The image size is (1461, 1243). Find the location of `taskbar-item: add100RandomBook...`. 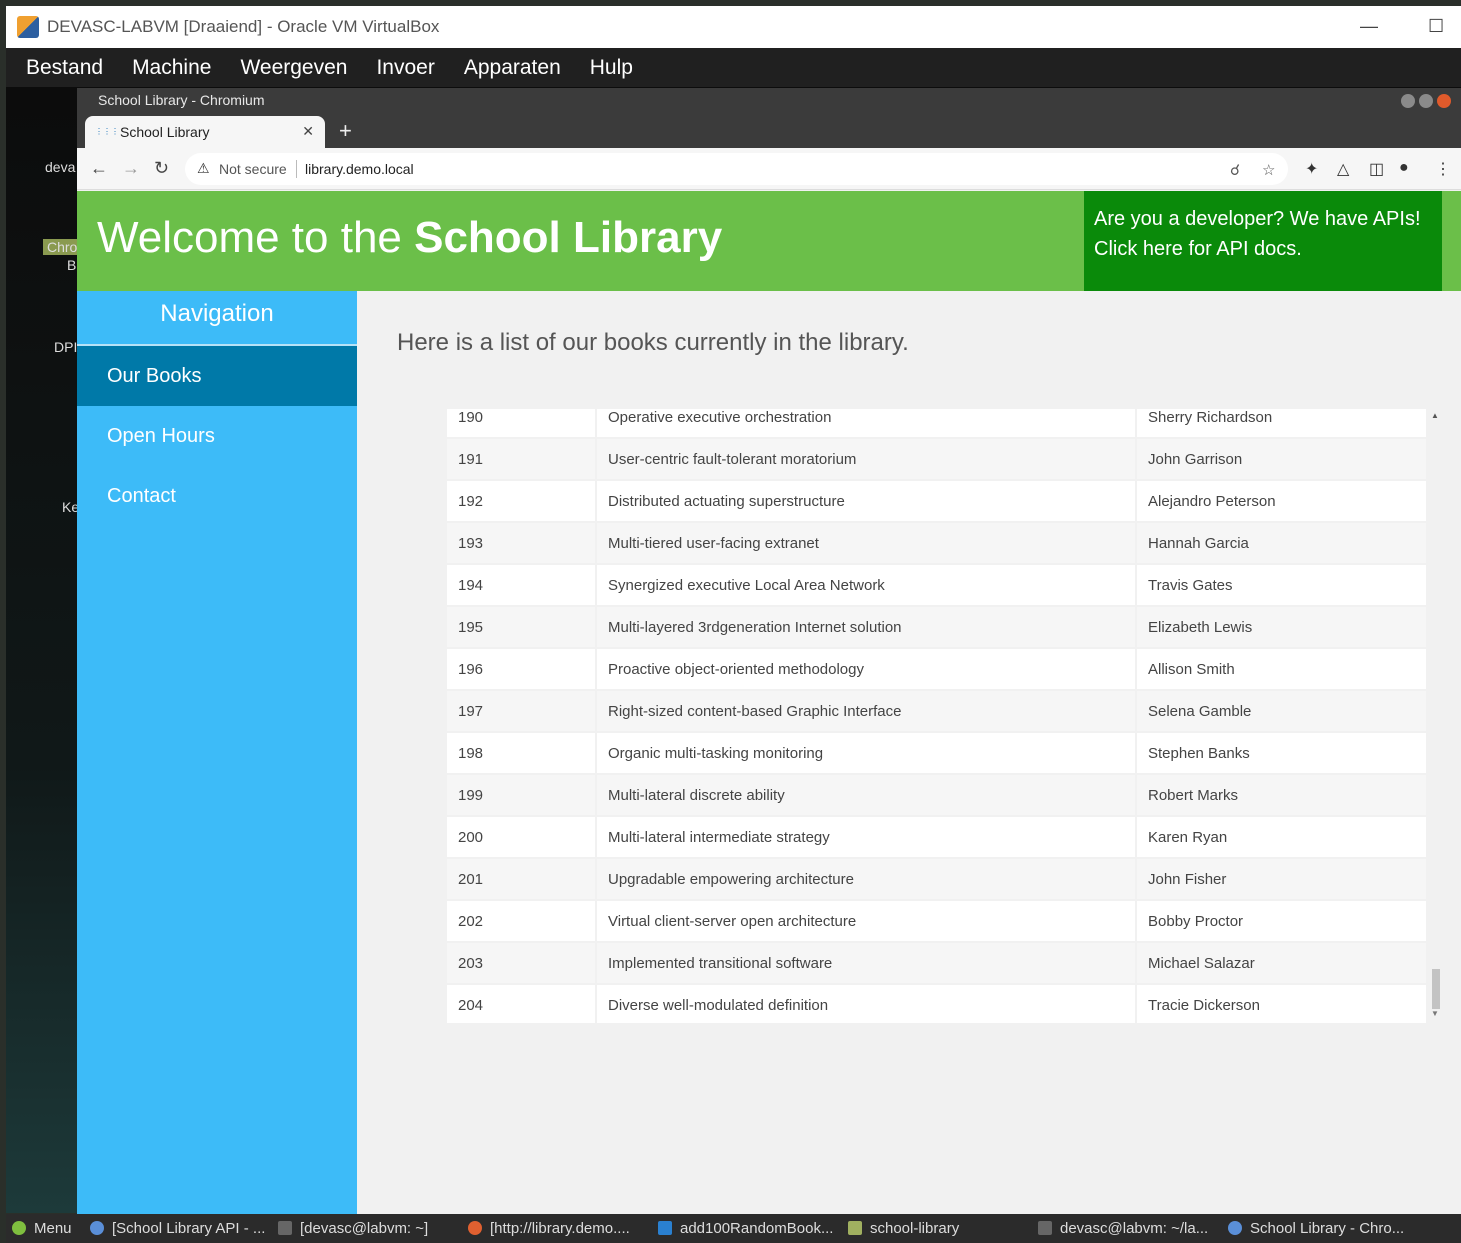

taskbar-item: add100RandomBook... is located at coordinates (745, 1228).